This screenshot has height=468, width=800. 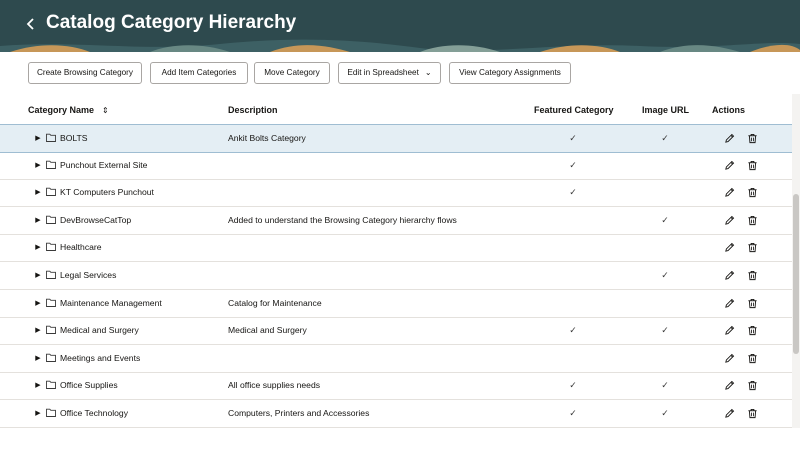 I want to click on vertical-scrollbar, so click(x=796, y=261).